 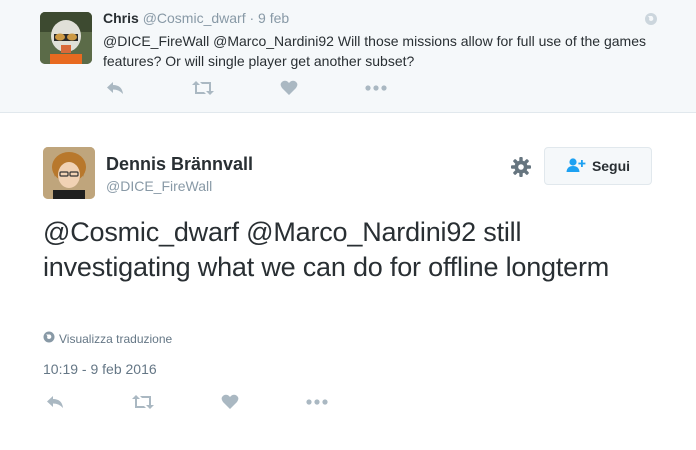 I want to click on tweet-time: 9 feb, so click(x=273, y=18).